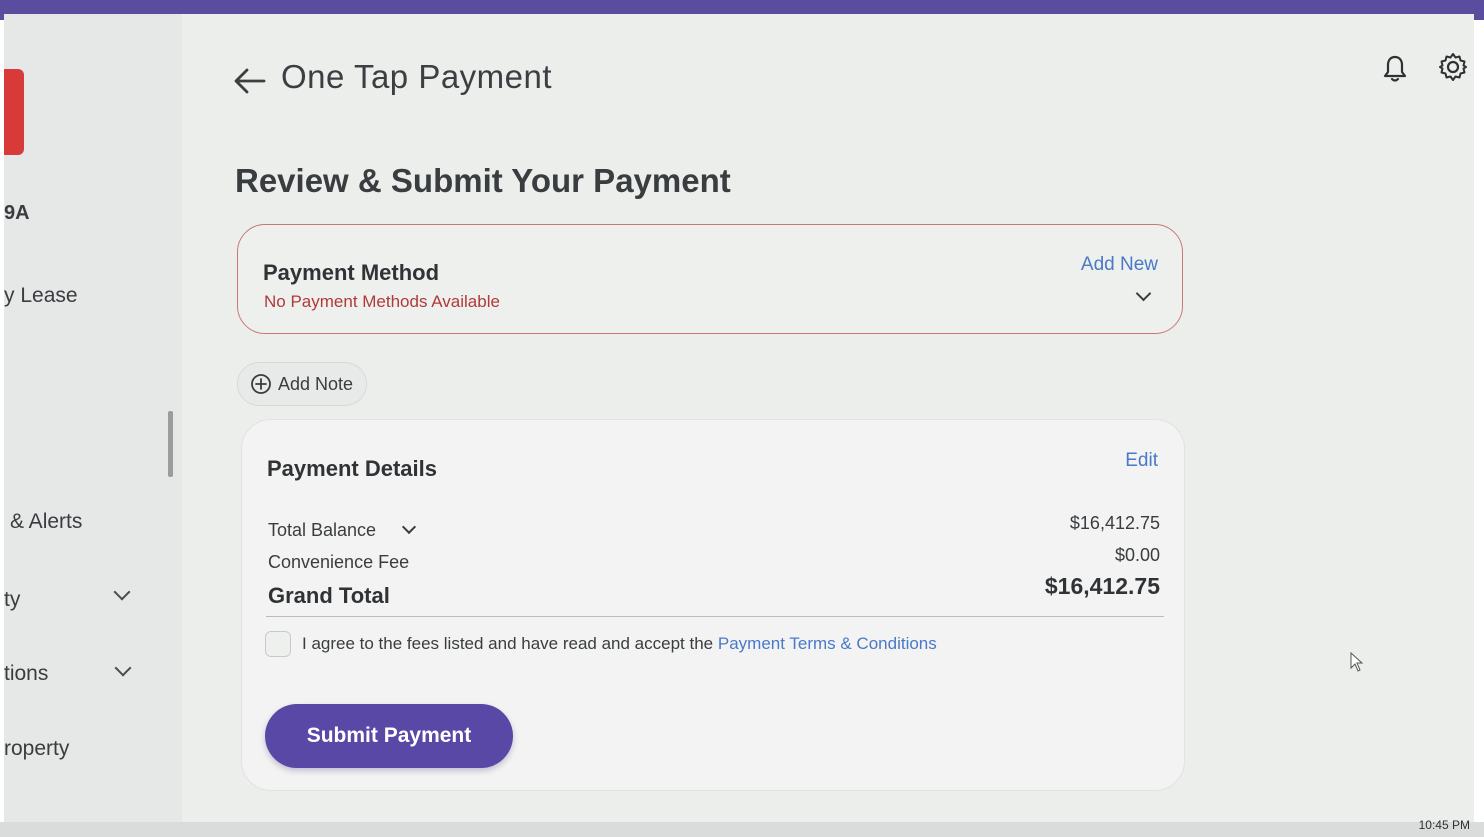 This screenshot has height=837, width=1484. Describe the element at coordinates (41, 296) in the screenshot. I see `sidebar-item-lease: y Lease` at that location.